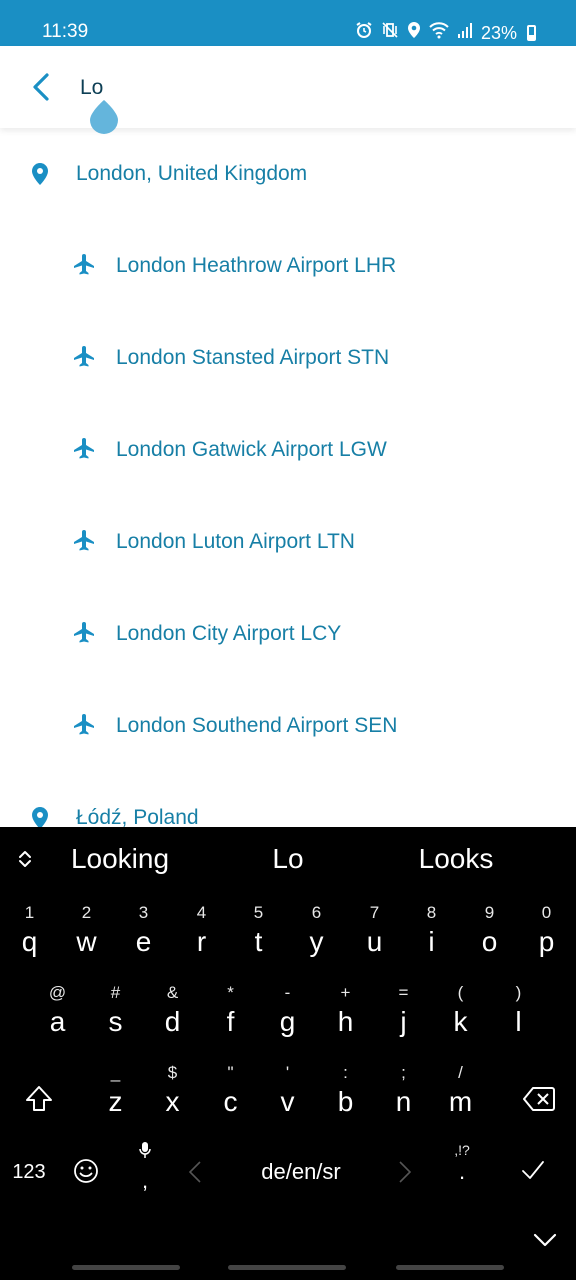  I want to click on emoji-icon, so click(86, 1171).